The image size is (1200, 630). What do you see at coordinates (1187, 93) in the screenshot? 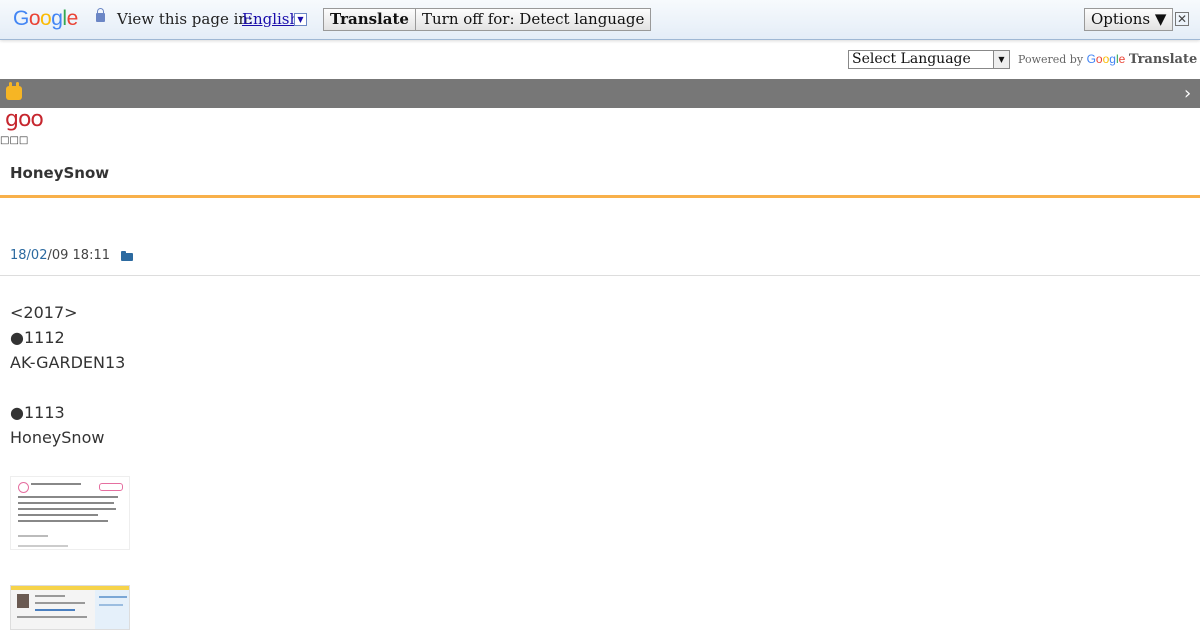
I see `chevron-right-icon: ›` at bounding box center [1187, 93].